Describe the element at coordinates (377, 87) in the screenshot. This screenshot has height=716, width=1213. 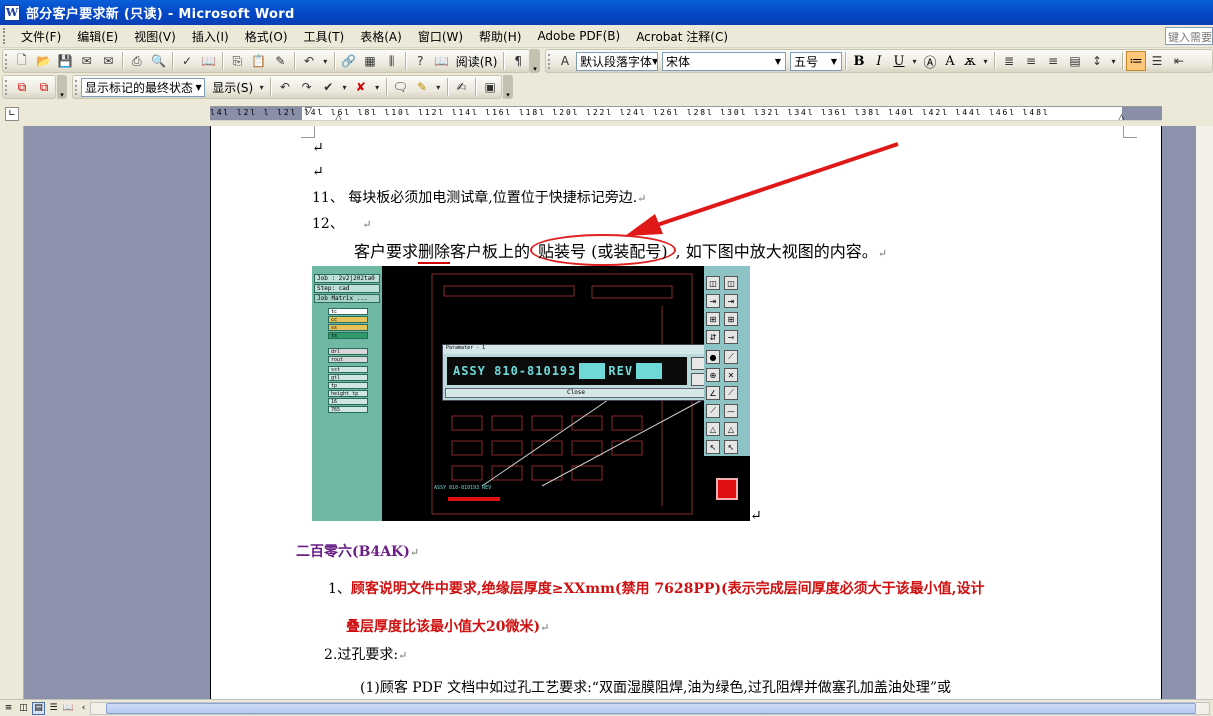
I see `reject-dropdown-icon: ▾` at that location.